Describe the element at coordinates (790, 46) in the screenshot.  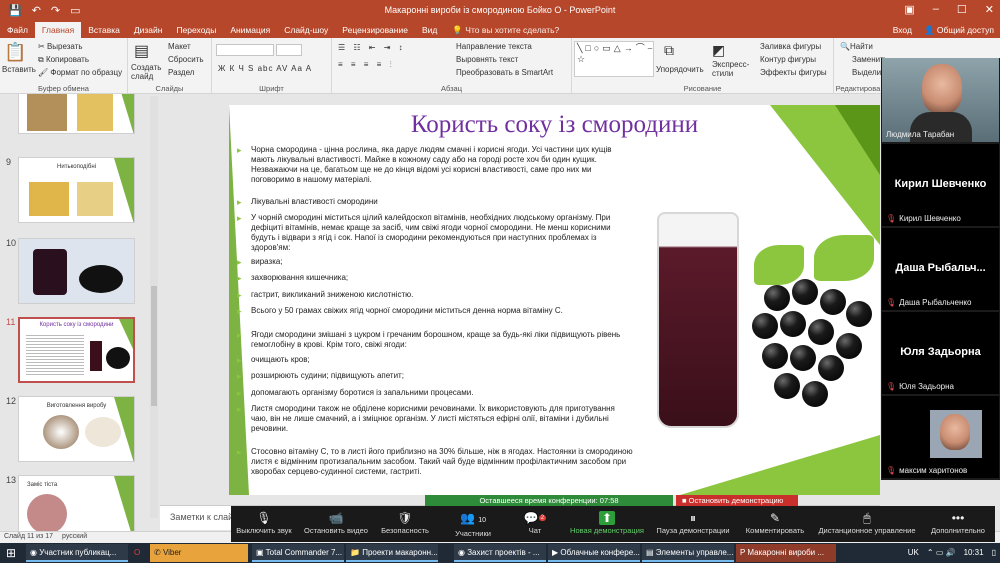
I see `shape-fill-button: Заливка фигуры` at that location.